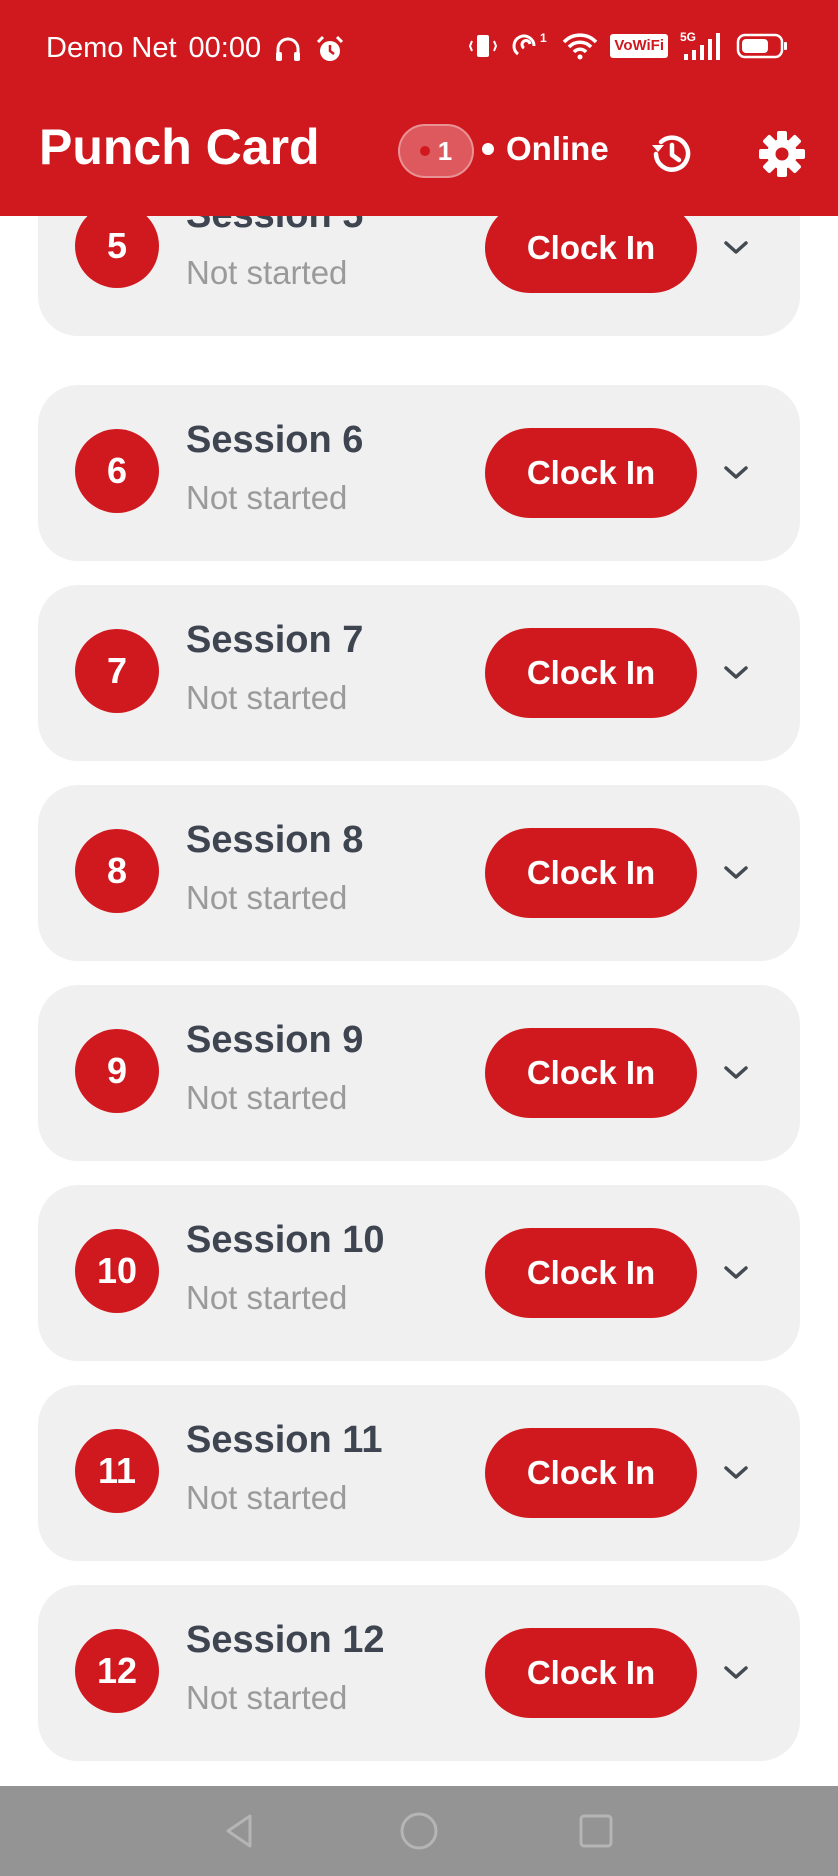 The width and height of the screenshot is (838, 1876). What do you see at coordinates (543, 38) in the screenshot?
I see `svg-text: 1` at bounding box center [543, 38].